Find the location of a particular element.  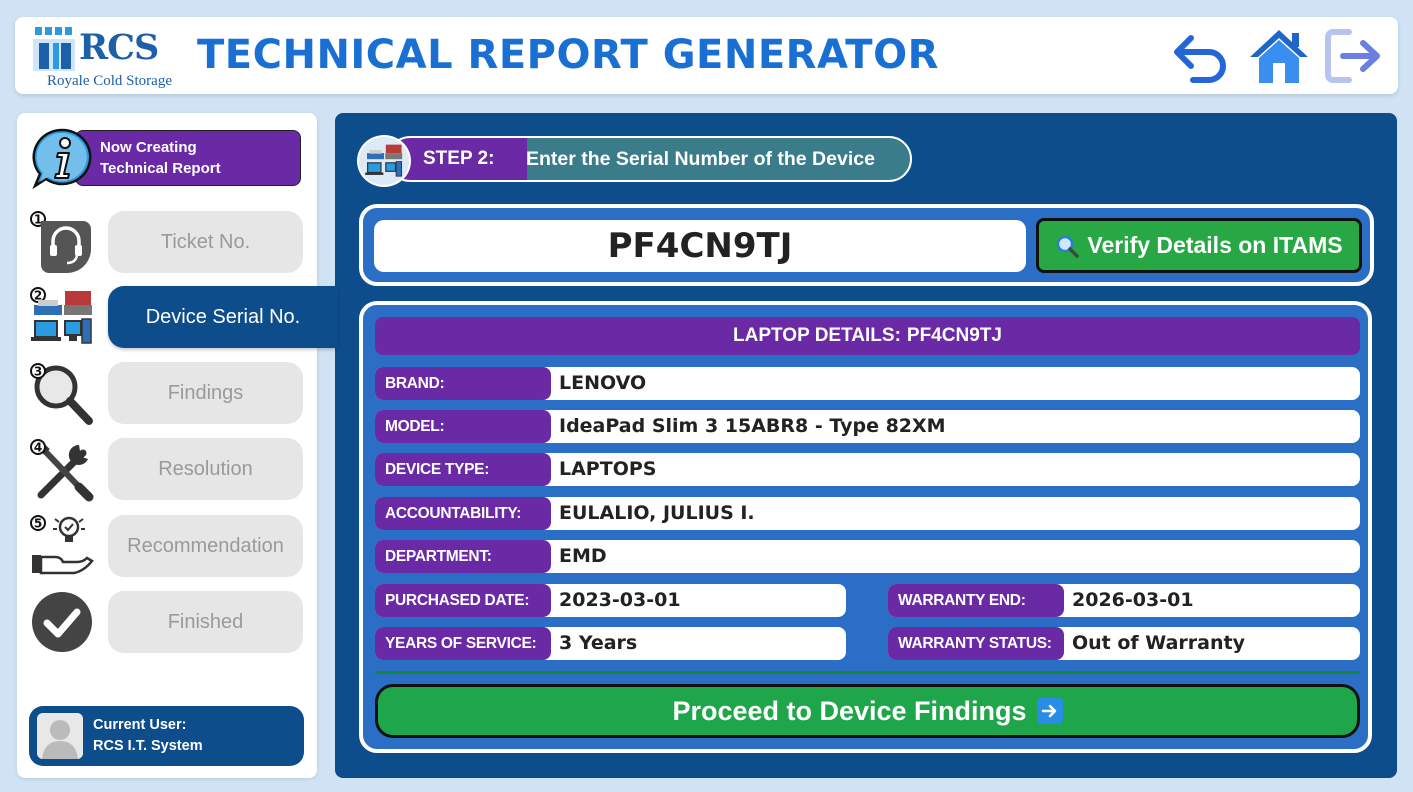

logout-button is located at coordinates (1354, 56).